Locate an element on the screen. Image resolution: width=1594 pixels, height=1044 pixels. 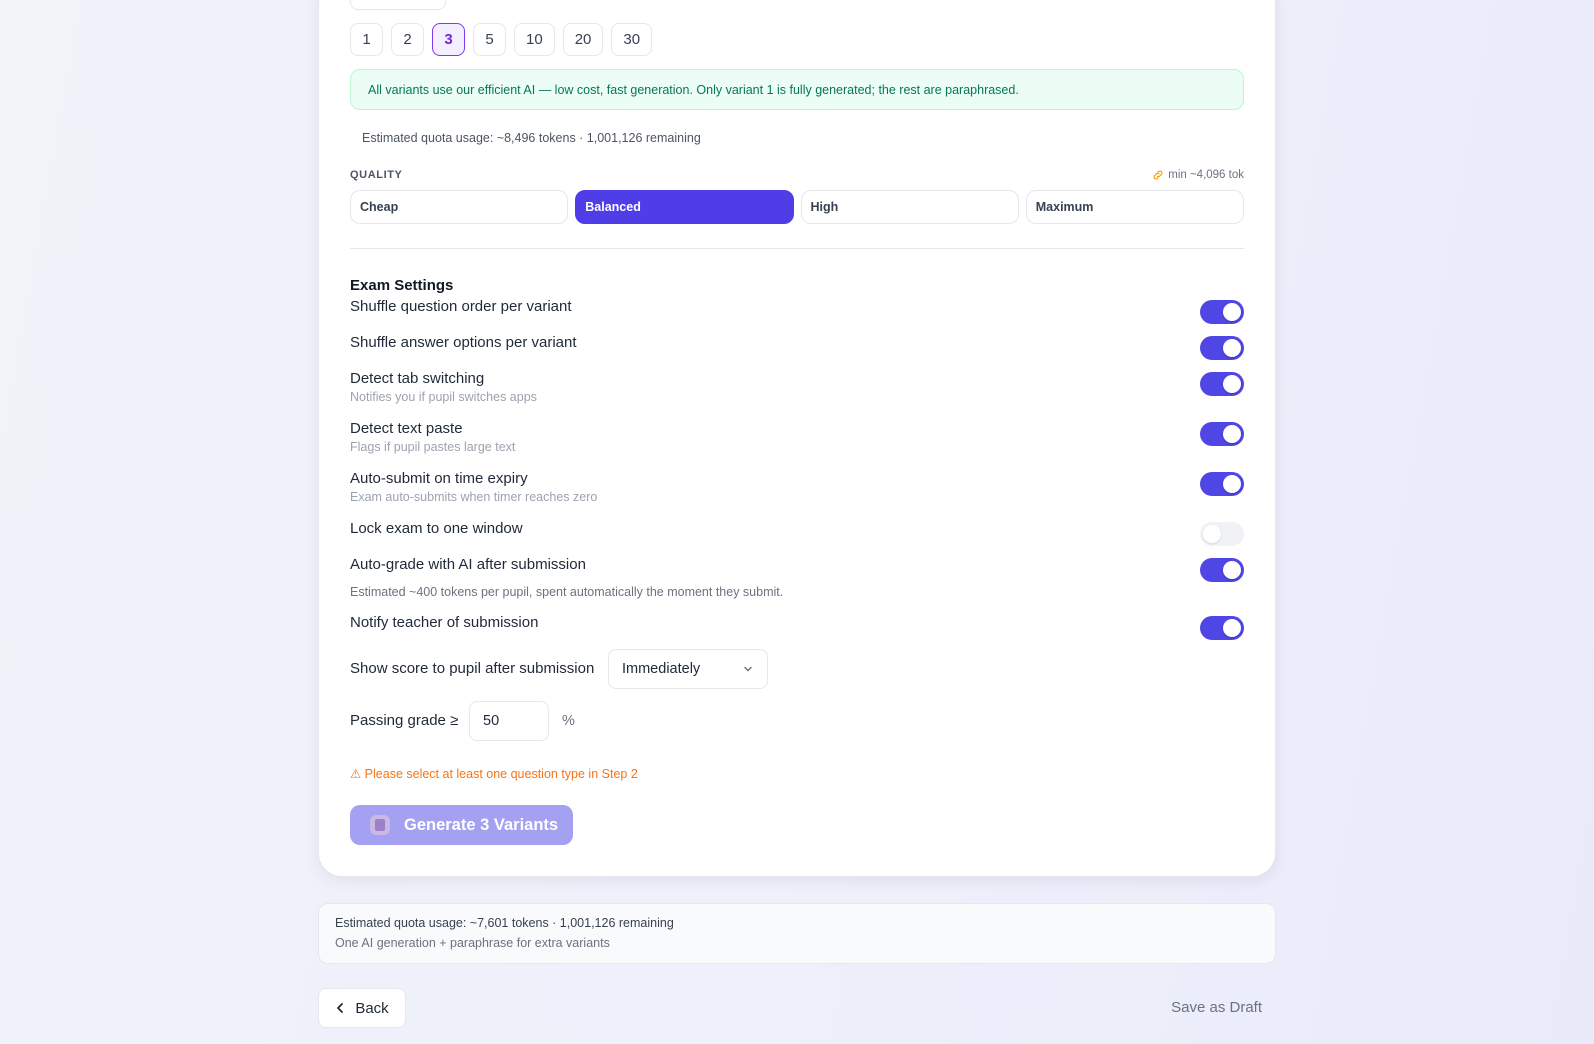
passing-grade-label: Passing grade ≥ is located at coordinates (404, 720).